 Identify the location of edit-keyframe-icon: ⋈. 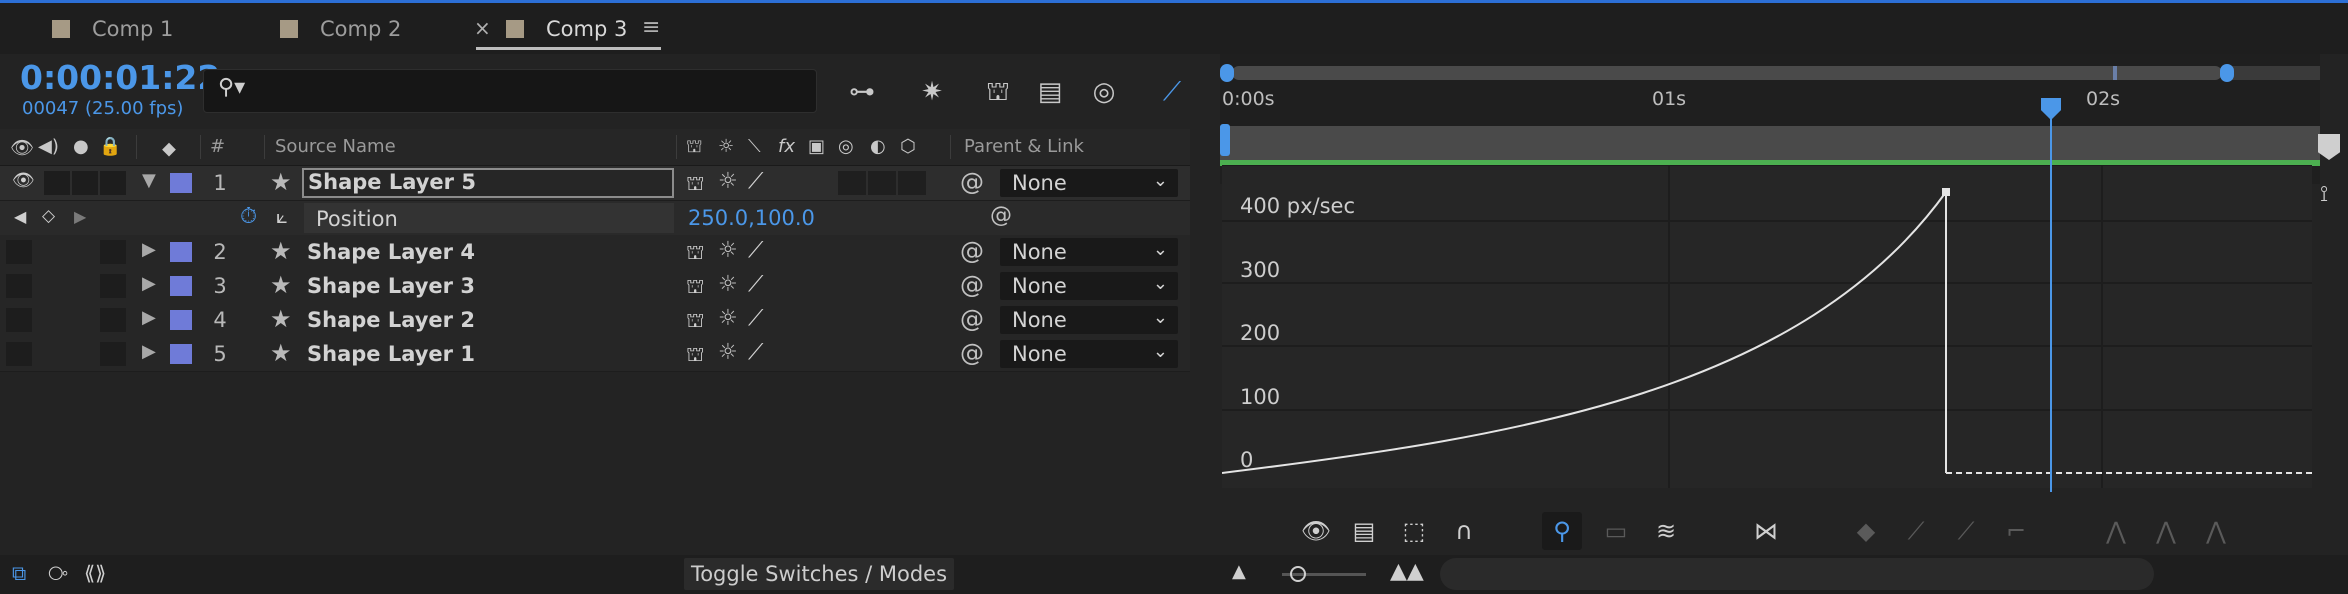
(1766, 531).